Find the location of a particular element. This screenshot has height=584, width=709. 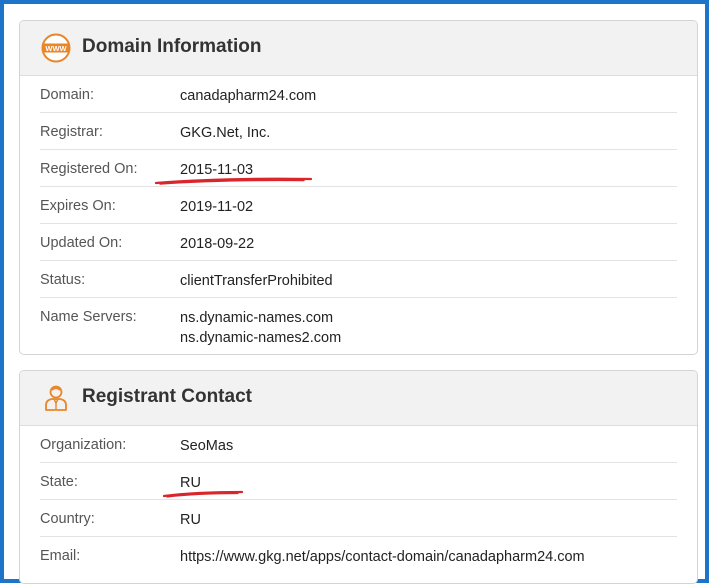

card-title: Domain Information is located at coordinates (172, 46).